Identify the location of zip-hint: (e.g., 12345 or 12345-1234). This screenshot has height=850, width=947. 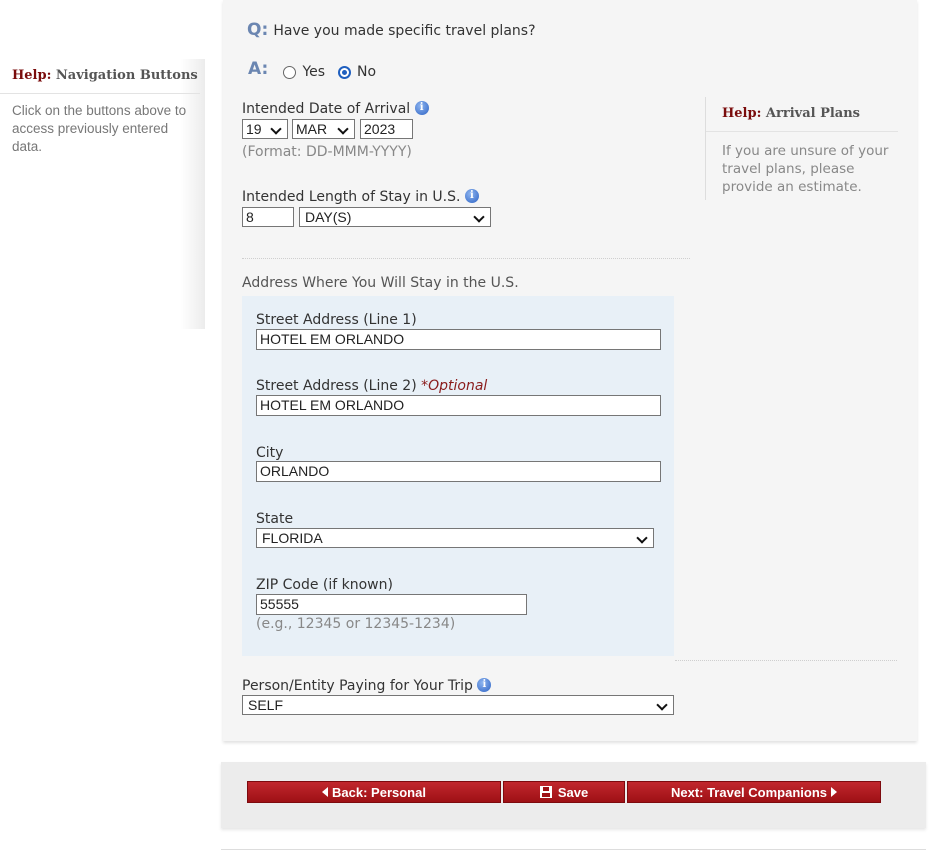
(356, 624).